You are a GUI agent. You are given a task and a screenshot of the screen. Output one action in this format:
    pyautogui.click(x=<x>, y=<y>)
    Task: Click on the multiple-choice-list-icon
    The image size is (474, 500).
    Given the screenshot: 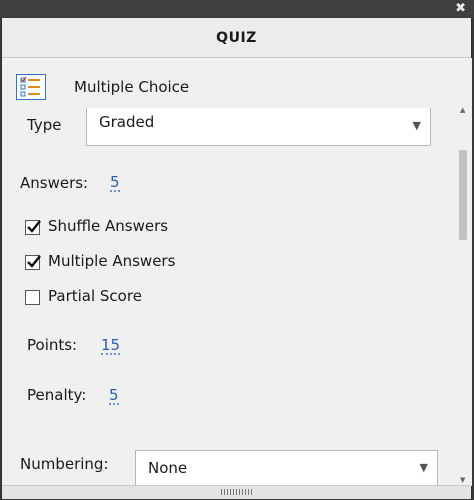 What is the action you would take?
    pyautogui.click(x=31, y=87)
    